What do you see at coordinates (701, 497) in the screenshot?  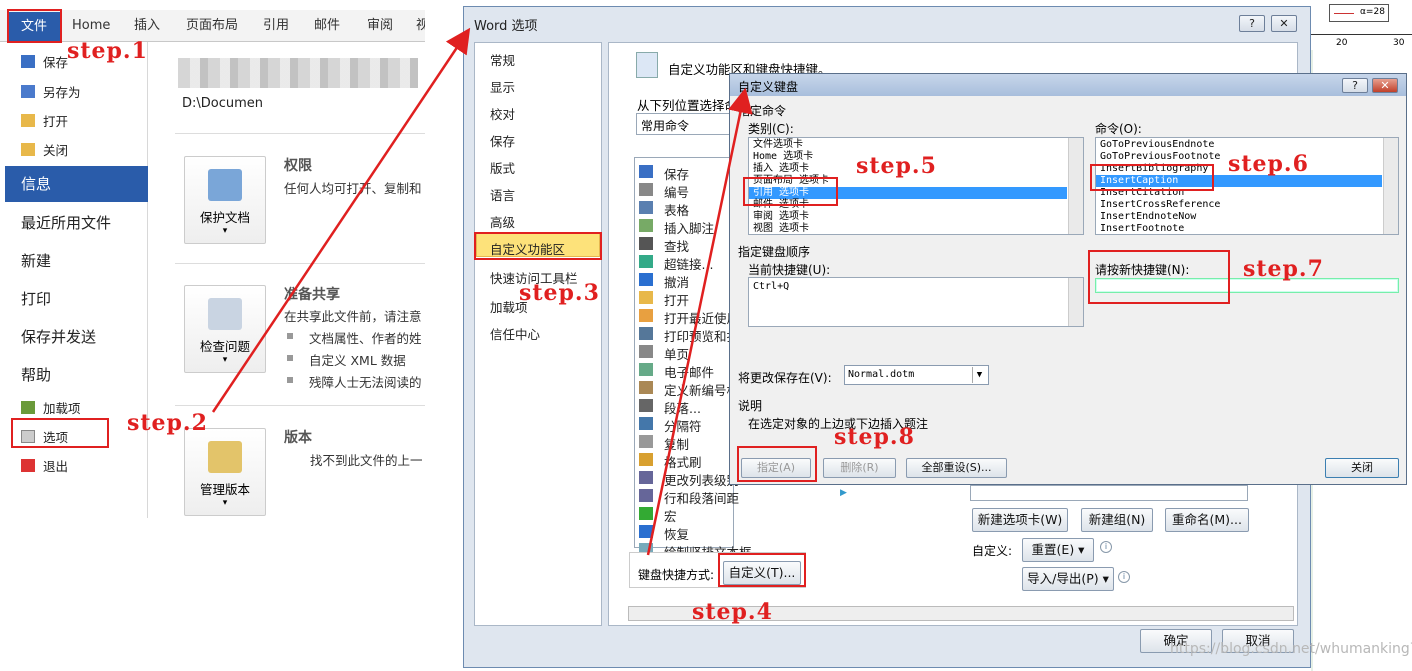 I see `command-item: 行和段落间距` at bounding box center [701, 497].